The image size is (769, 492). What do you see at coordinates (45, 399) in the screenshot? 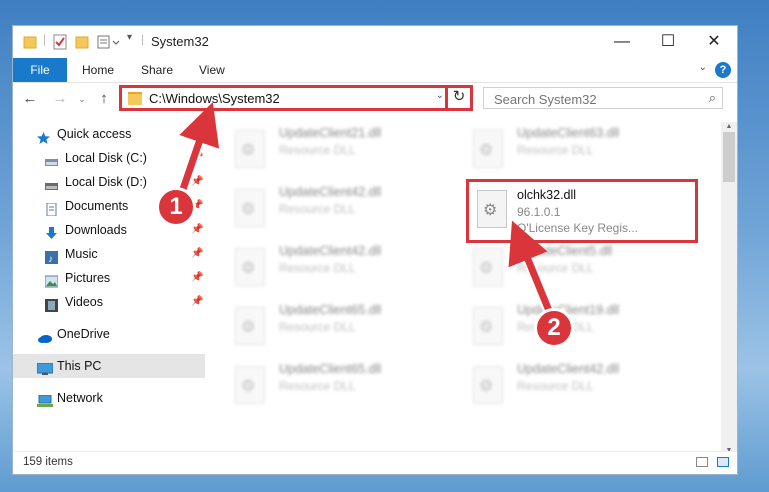
I see `network-icon` at bounding box center [45, 399].